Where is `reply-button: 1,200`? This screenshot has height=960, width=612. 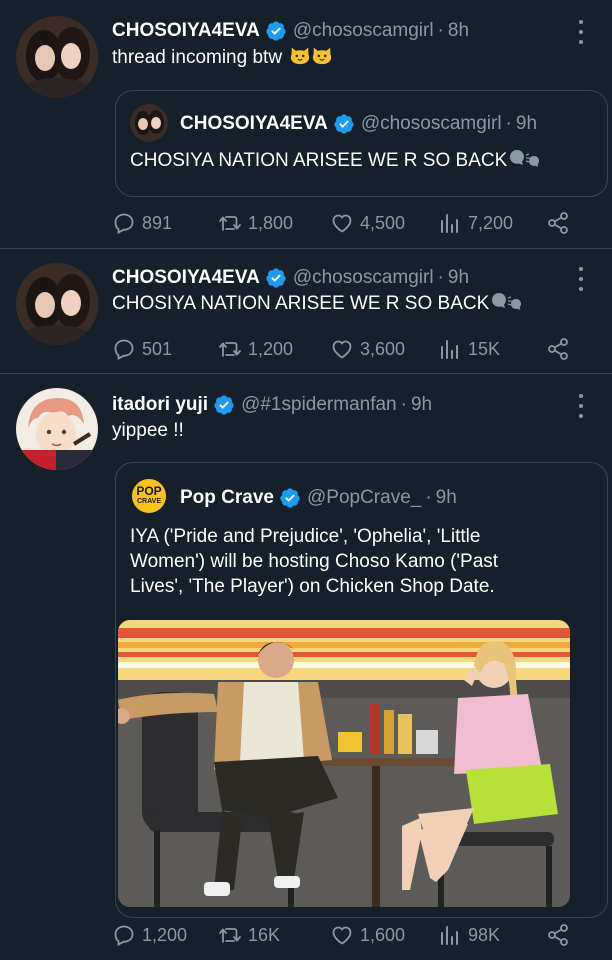 reply-button: 1,200 is located at coordinates (149, 935).